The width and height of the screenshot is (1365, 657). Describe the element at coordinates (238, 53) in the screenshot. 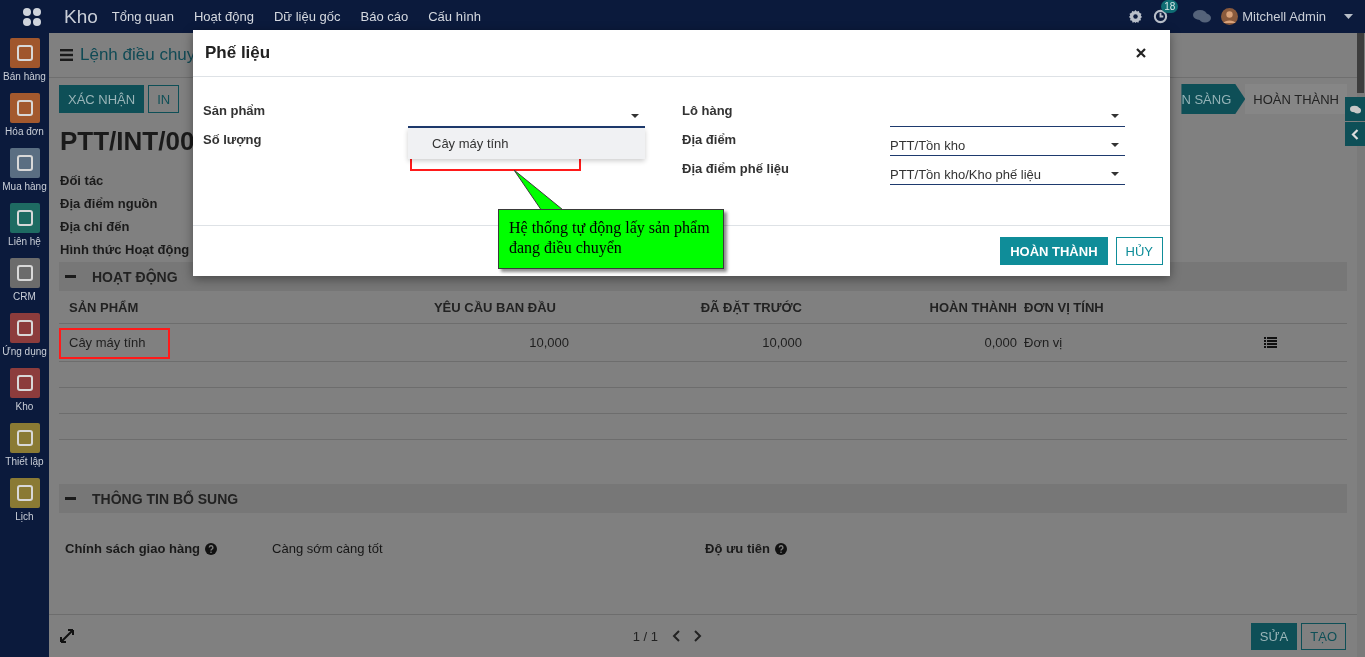

I see `dialog-title: Phế liệu` at that location.